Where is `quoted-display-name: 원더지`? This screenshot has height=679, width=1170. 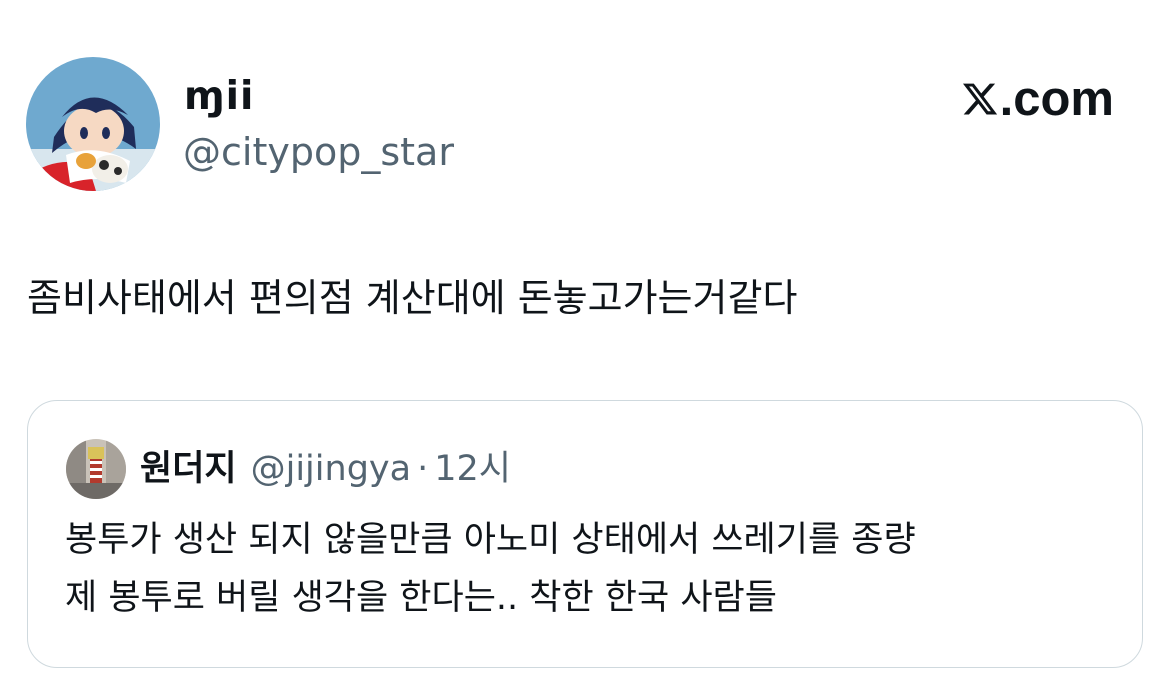 quoted-display-name: 원더지 is located at coordinates (188, 469).